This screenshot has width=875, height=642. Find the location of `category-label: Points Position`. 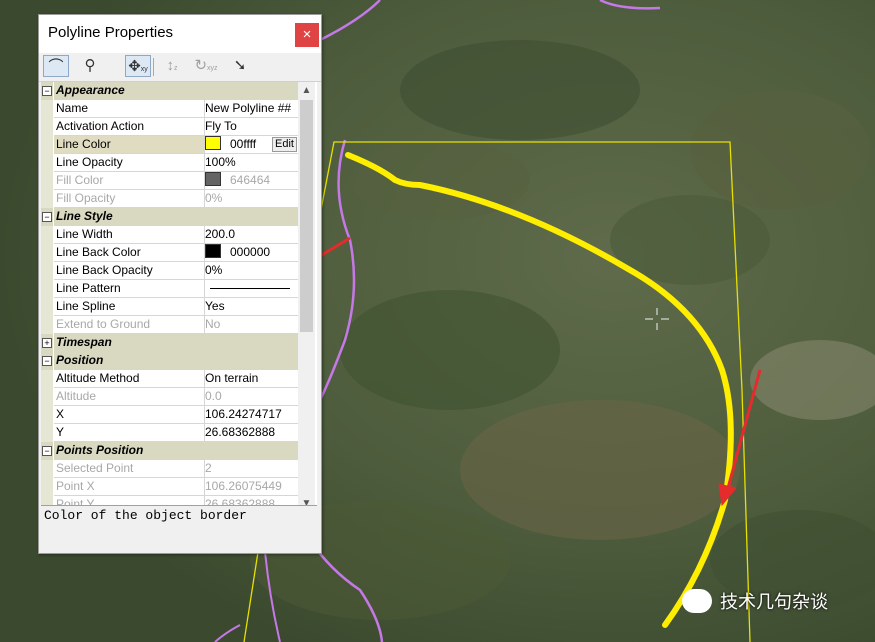

category-label: Points Position is located at coordinates (129, 451).